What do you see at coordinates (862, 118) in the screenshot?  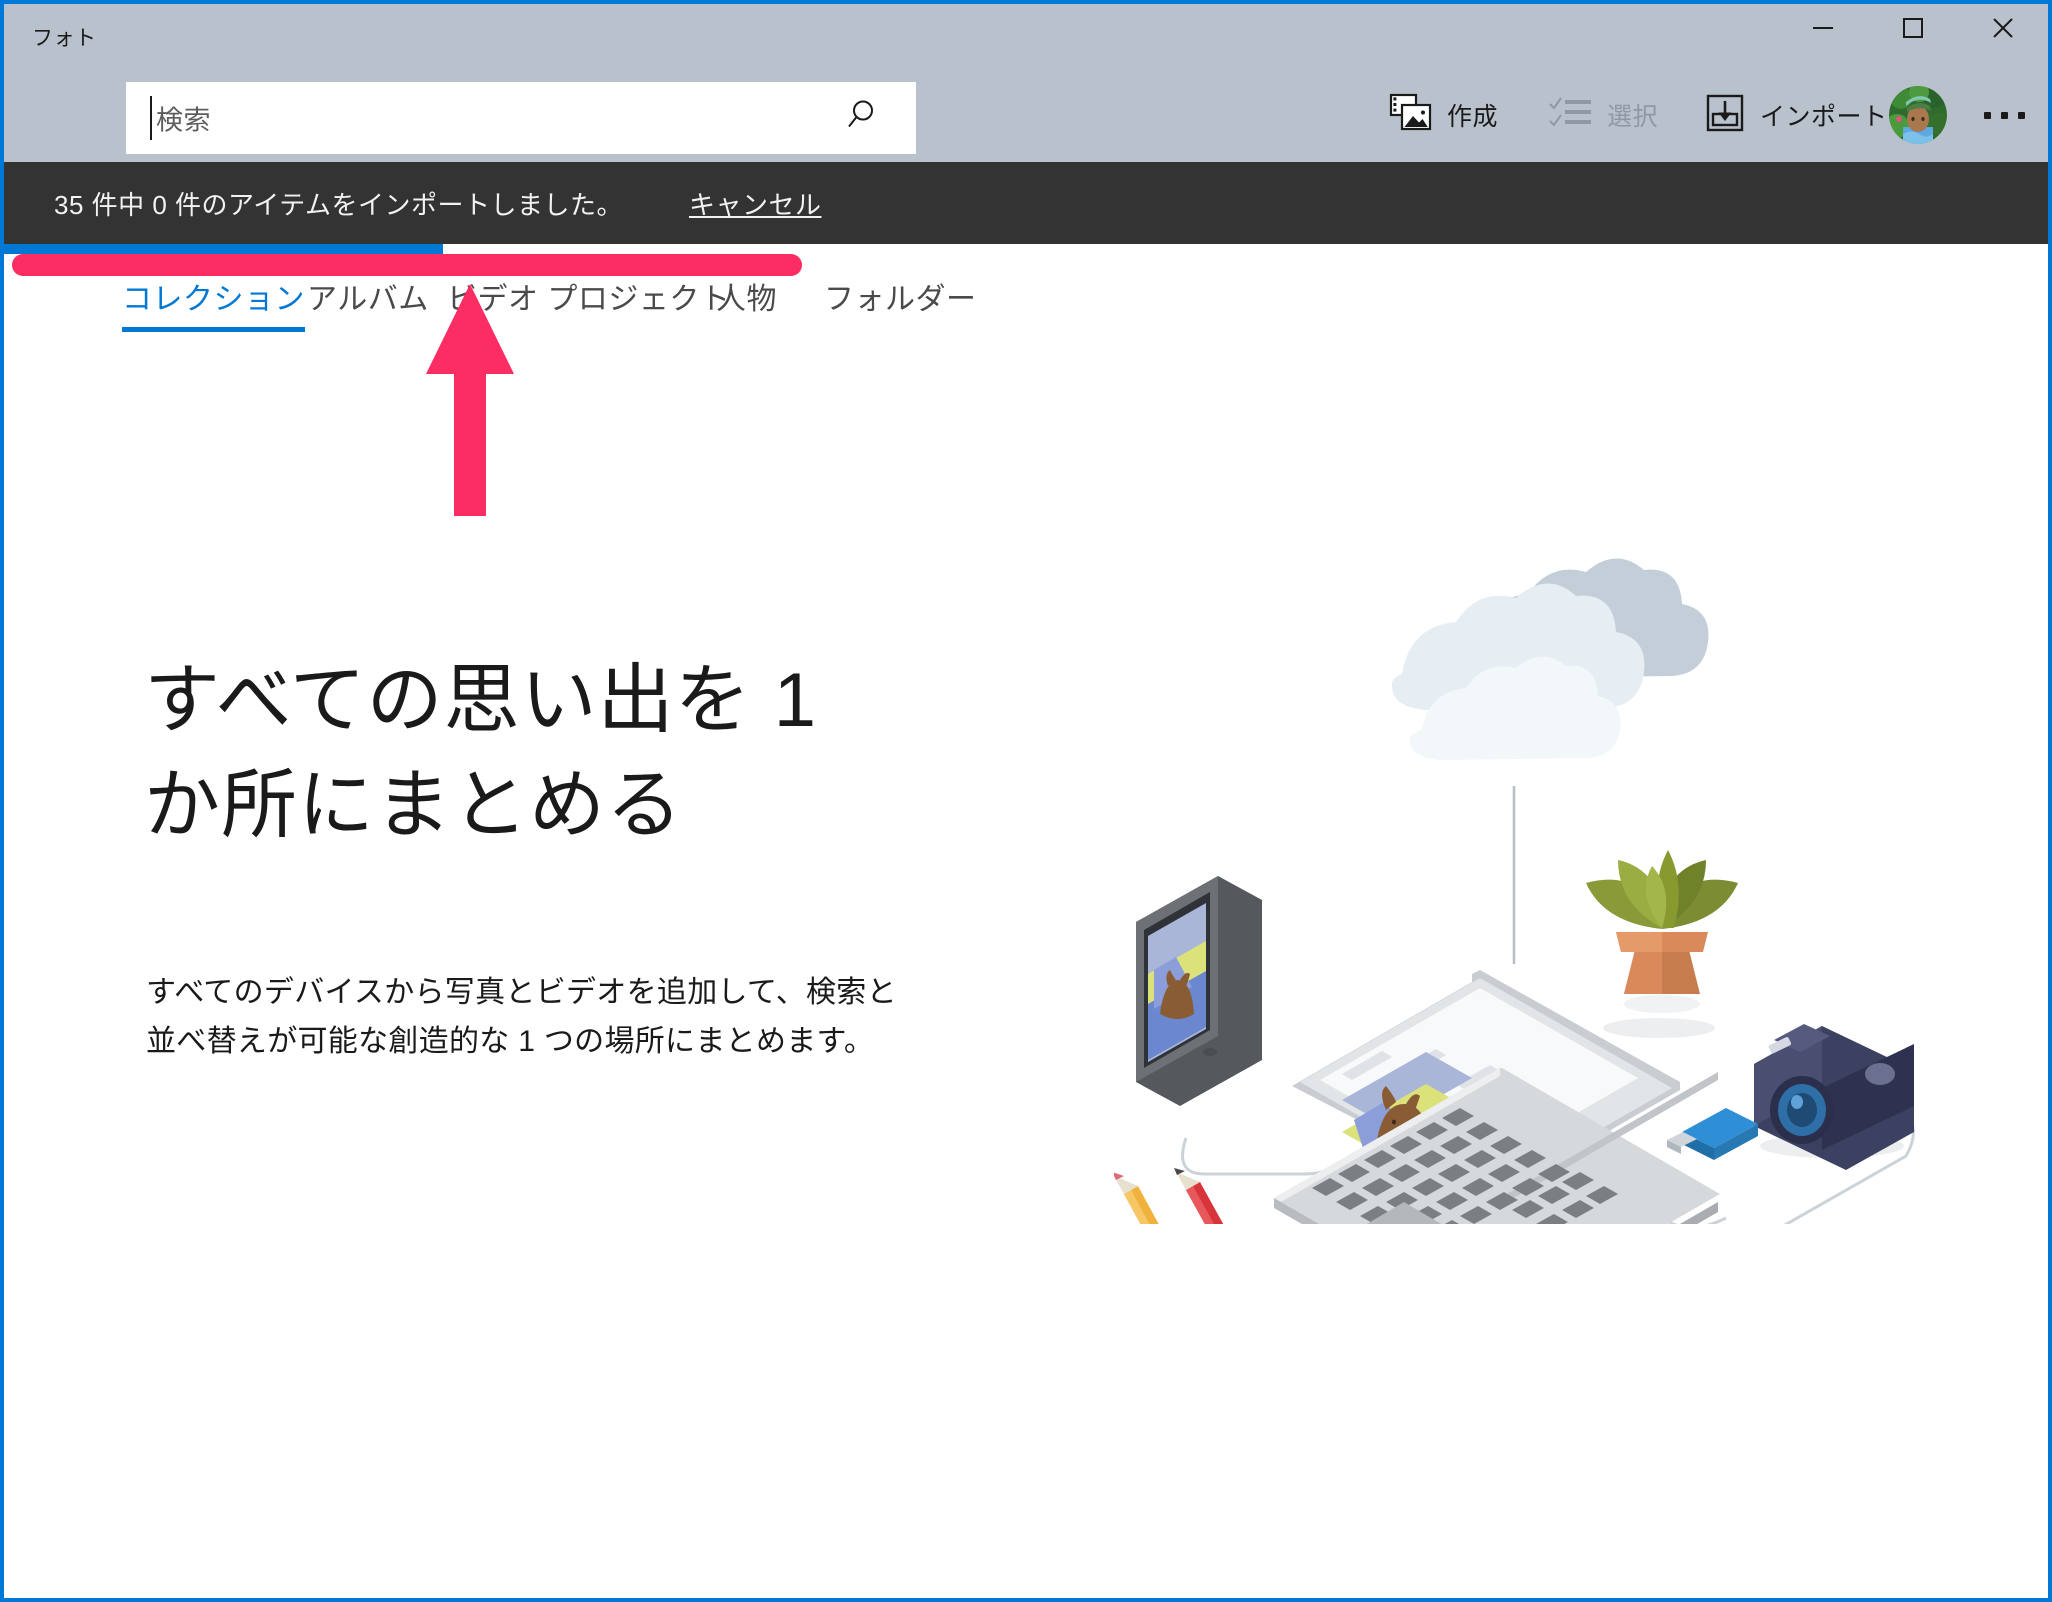 I see `search-icon` at bounding box center [862, 118].